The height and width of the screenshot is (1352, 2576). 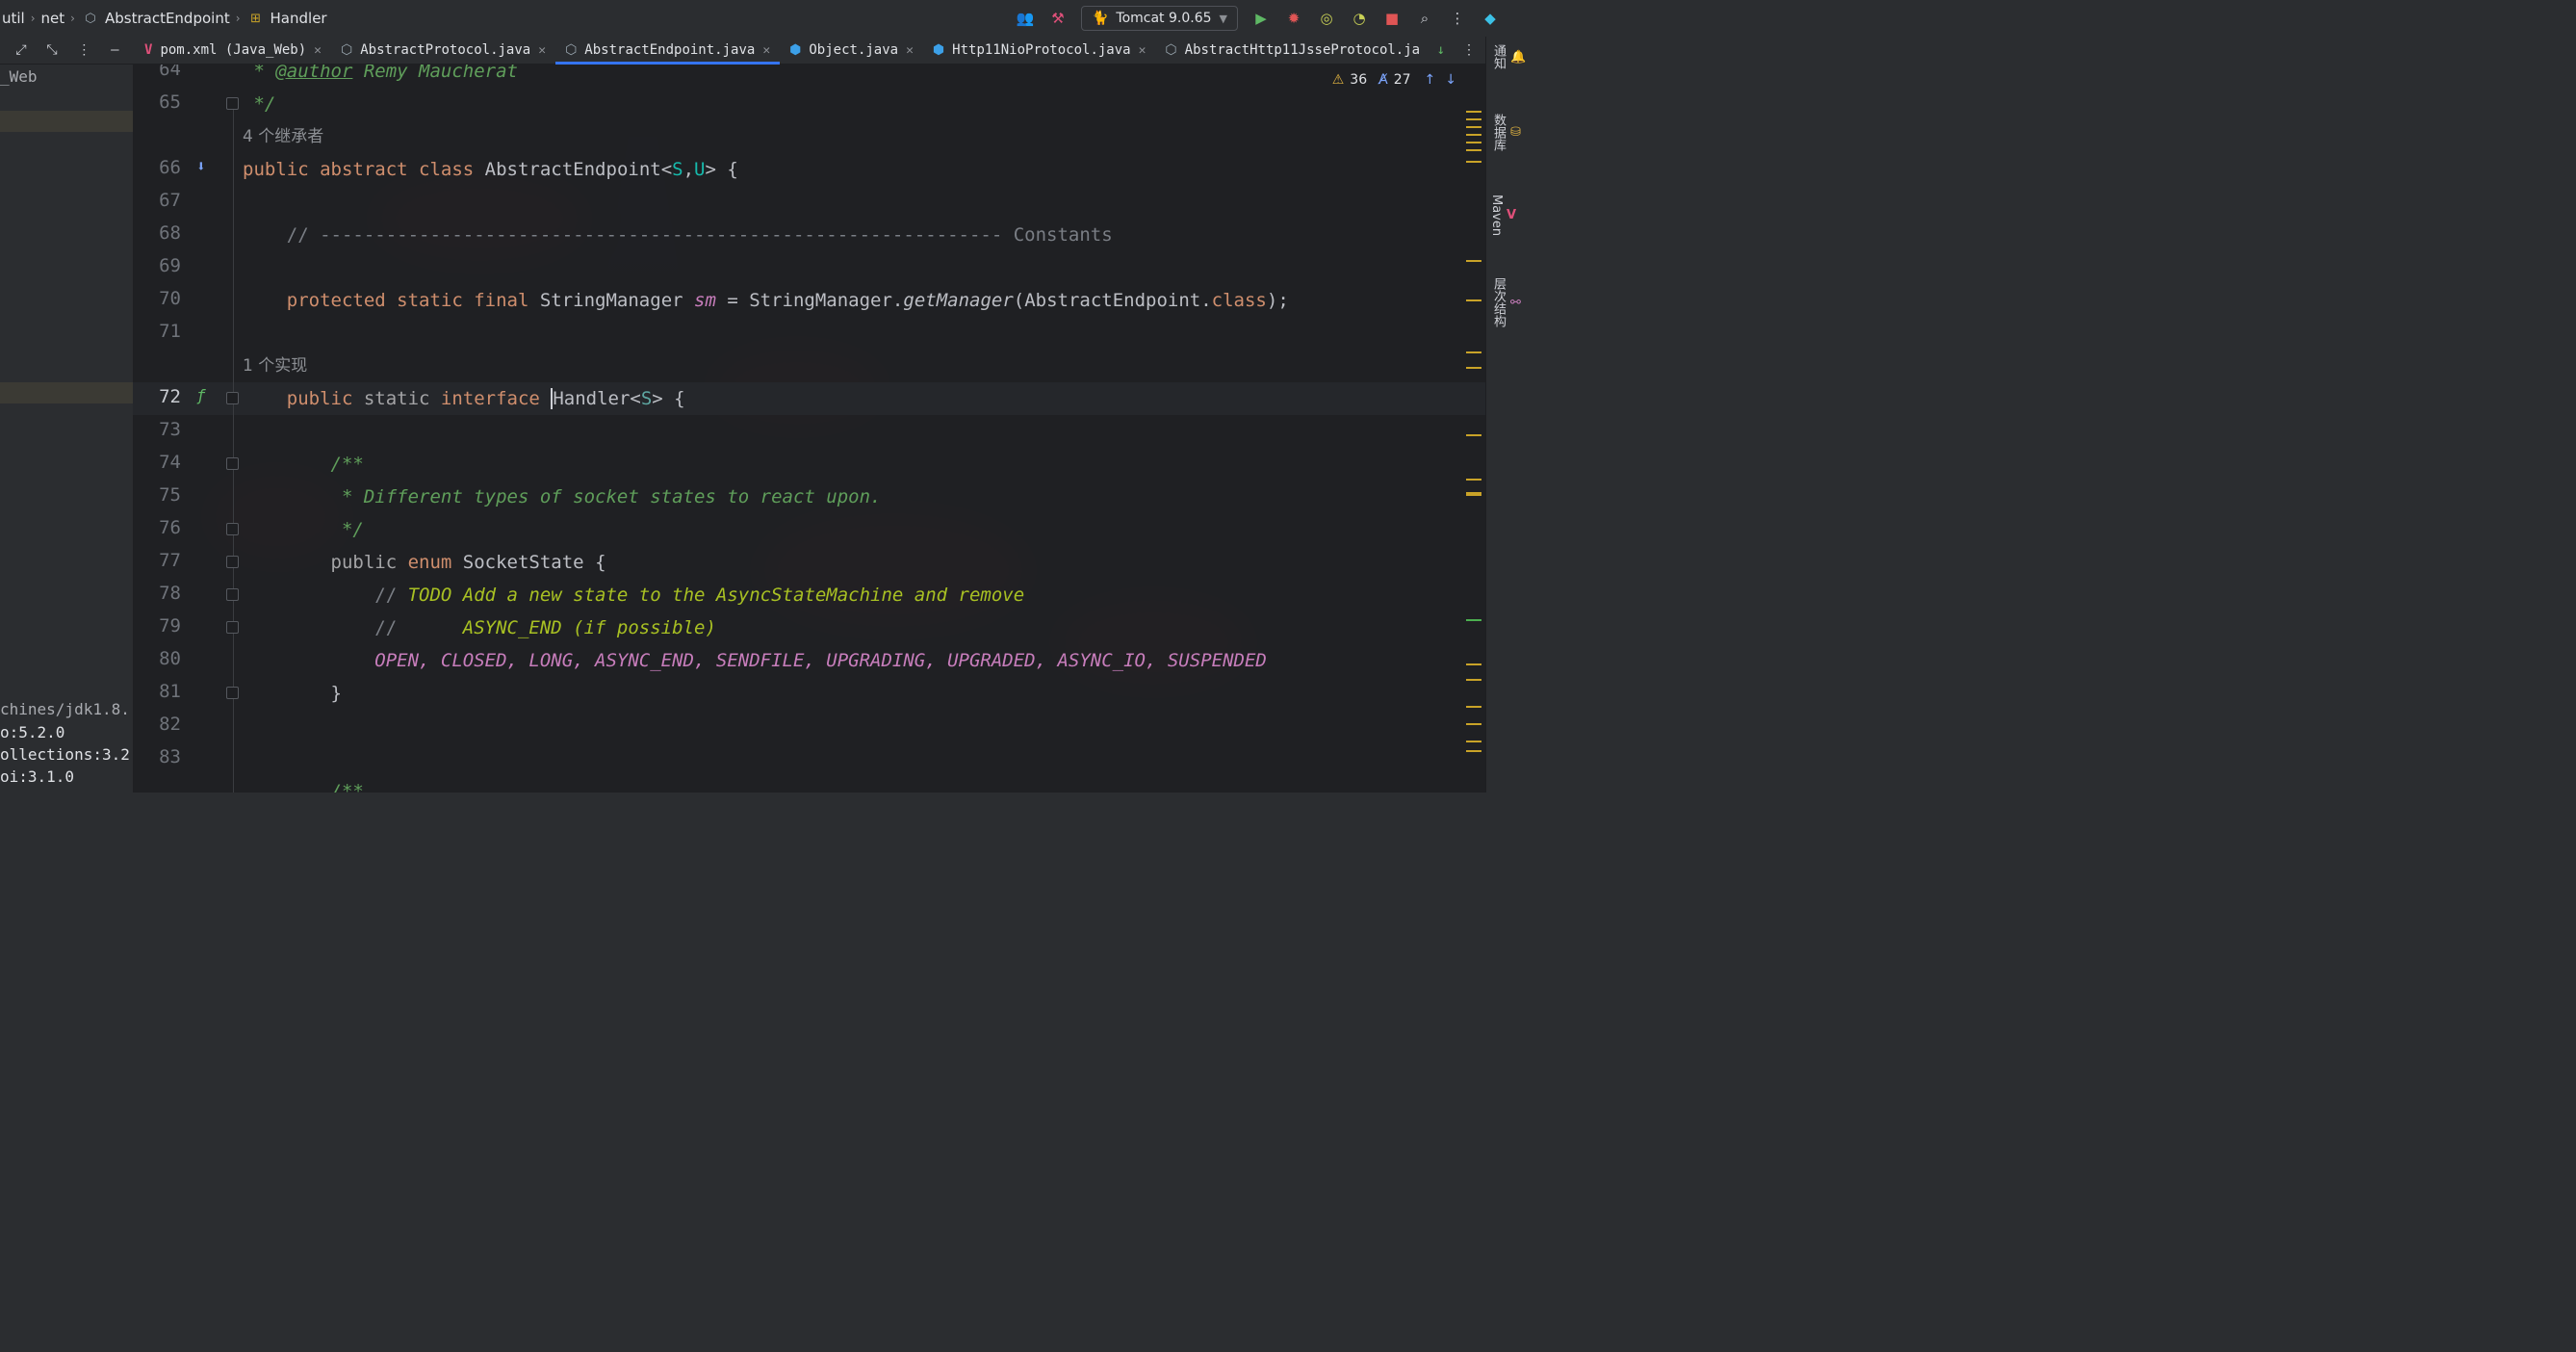 I want to click on tab-pom-xml: V pom.xml (Java_Web) ✕, so click(x=233, y=50).